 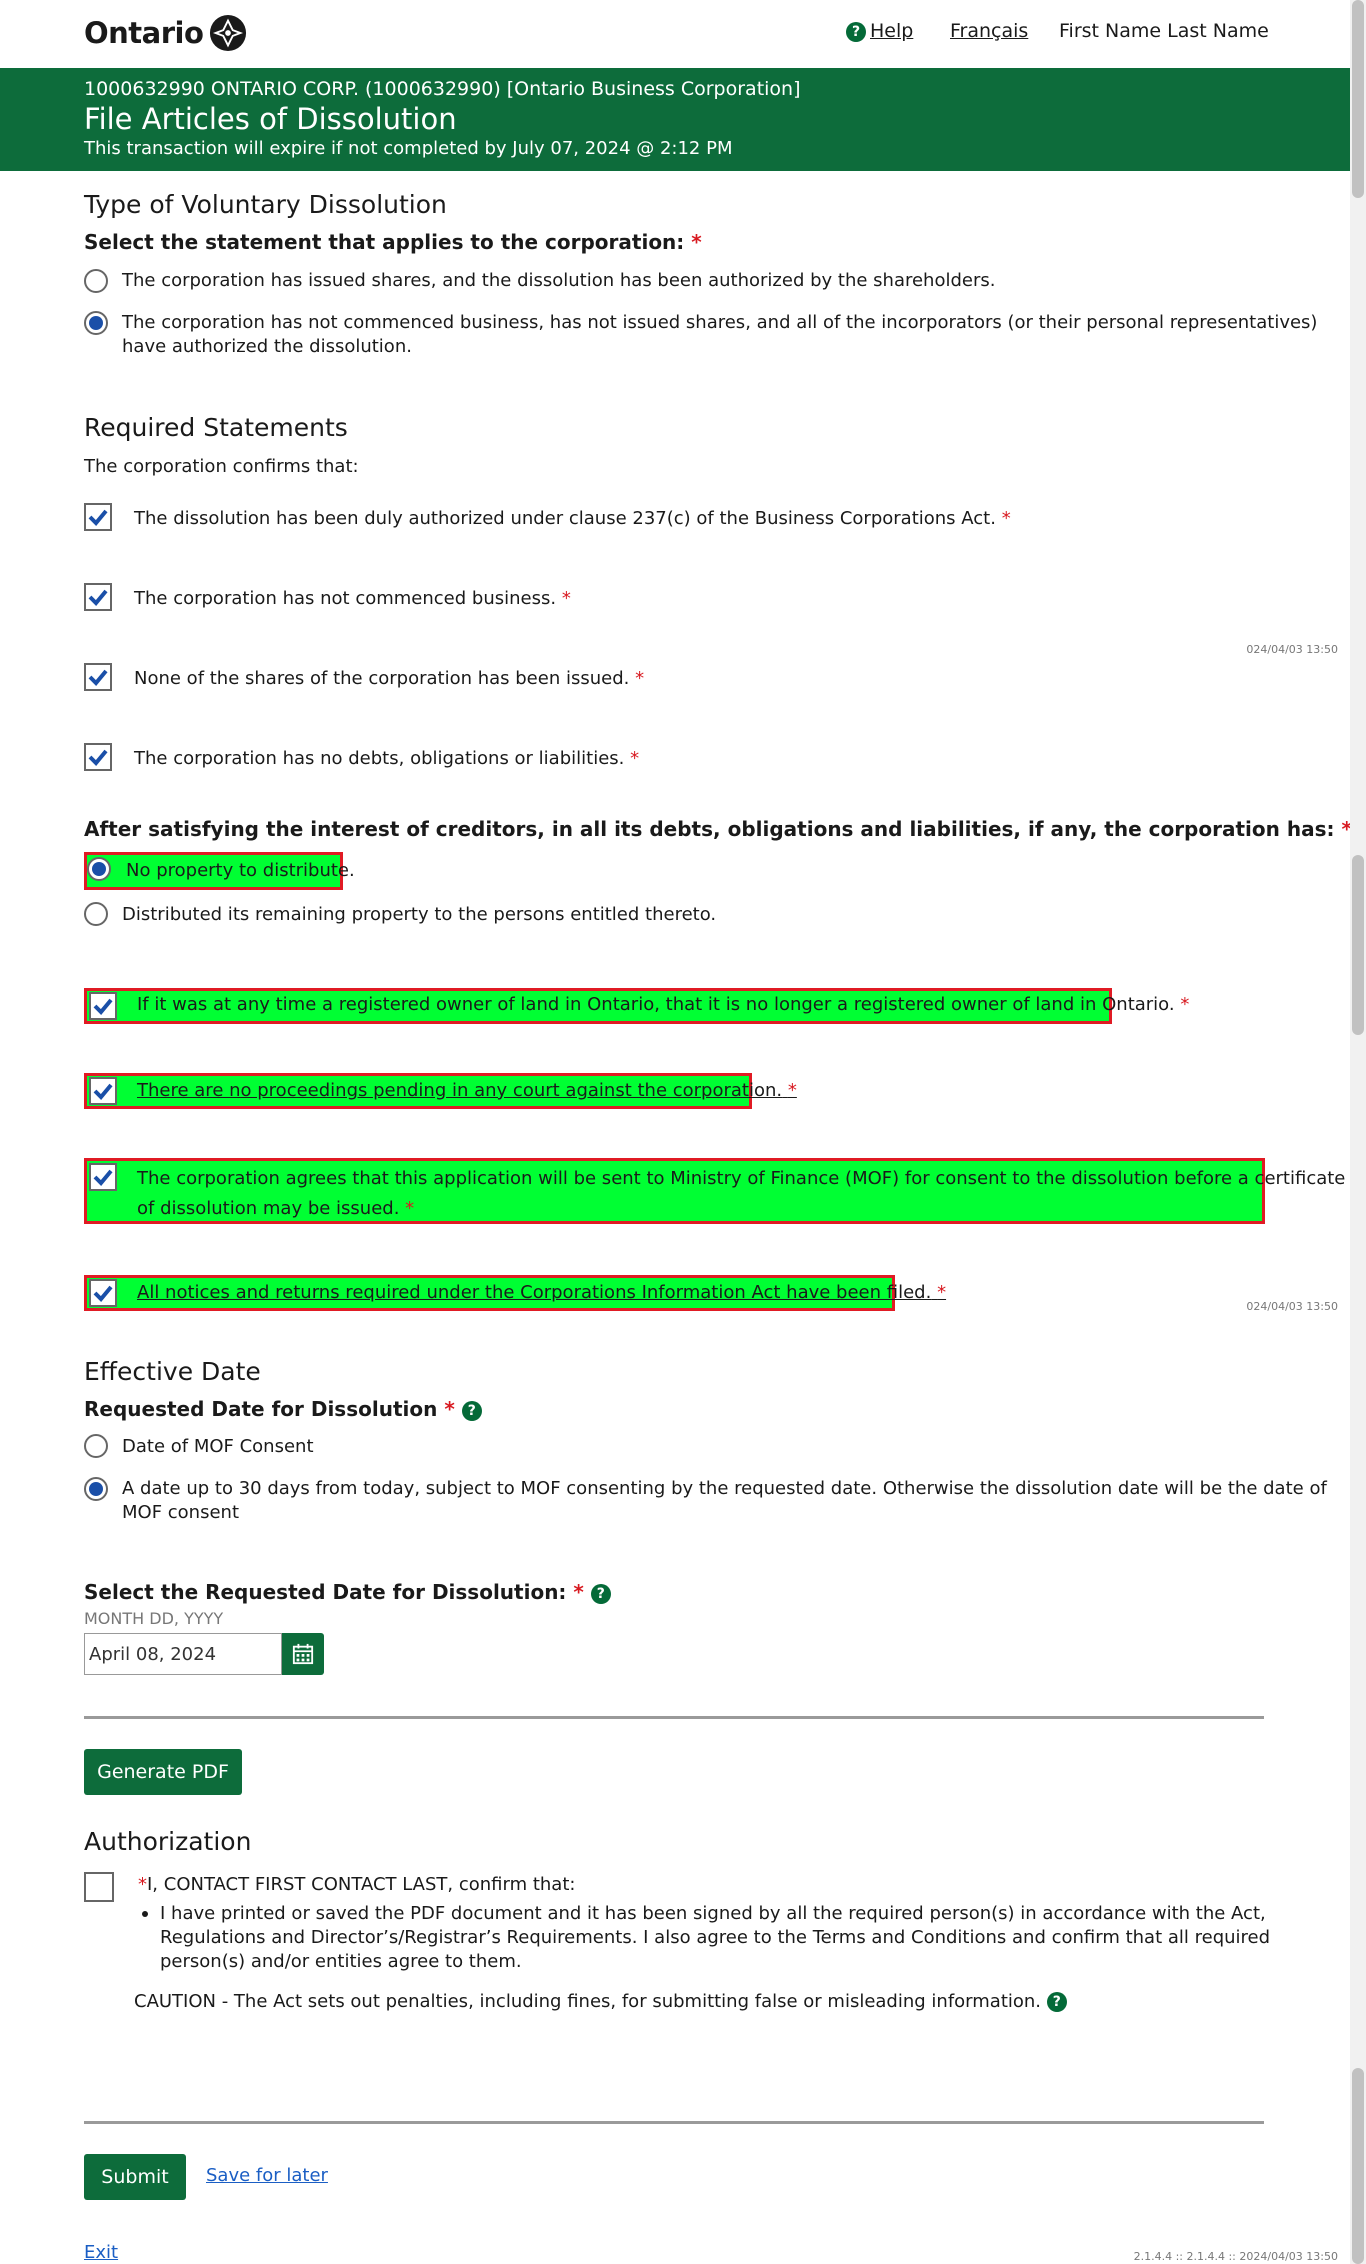 I want to click on checkbox-no-shares, so click(x=98, y=677).